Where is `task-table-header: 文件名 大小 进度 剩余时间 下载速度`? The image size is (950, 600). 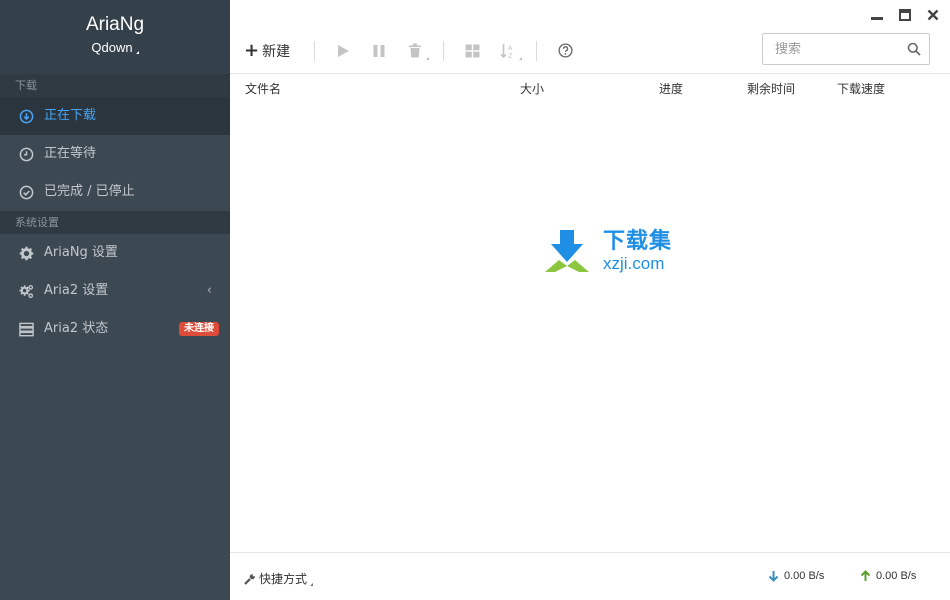
task-table-header: 文件名 大小 进度 剩余时间 下载速度 is located at coordinates (590, 86).